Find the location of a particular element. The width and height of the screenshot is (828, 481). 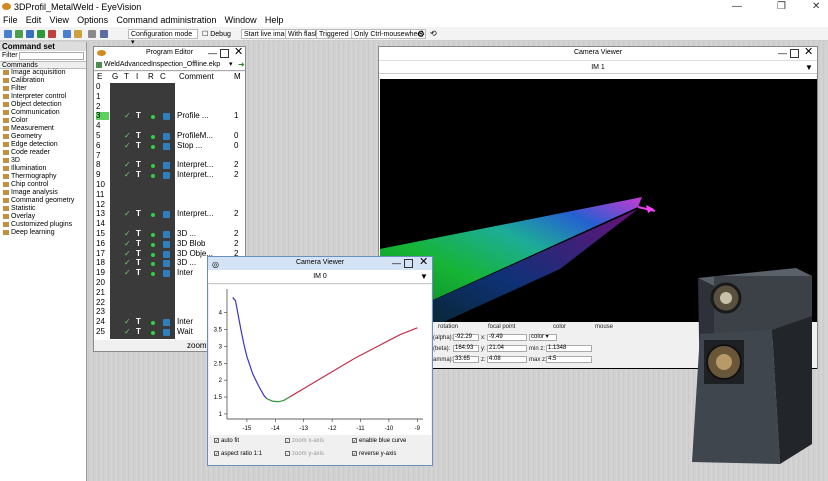

chart-option-checkbox: ✓ enable blue curve is located at coordinates (379, 441).